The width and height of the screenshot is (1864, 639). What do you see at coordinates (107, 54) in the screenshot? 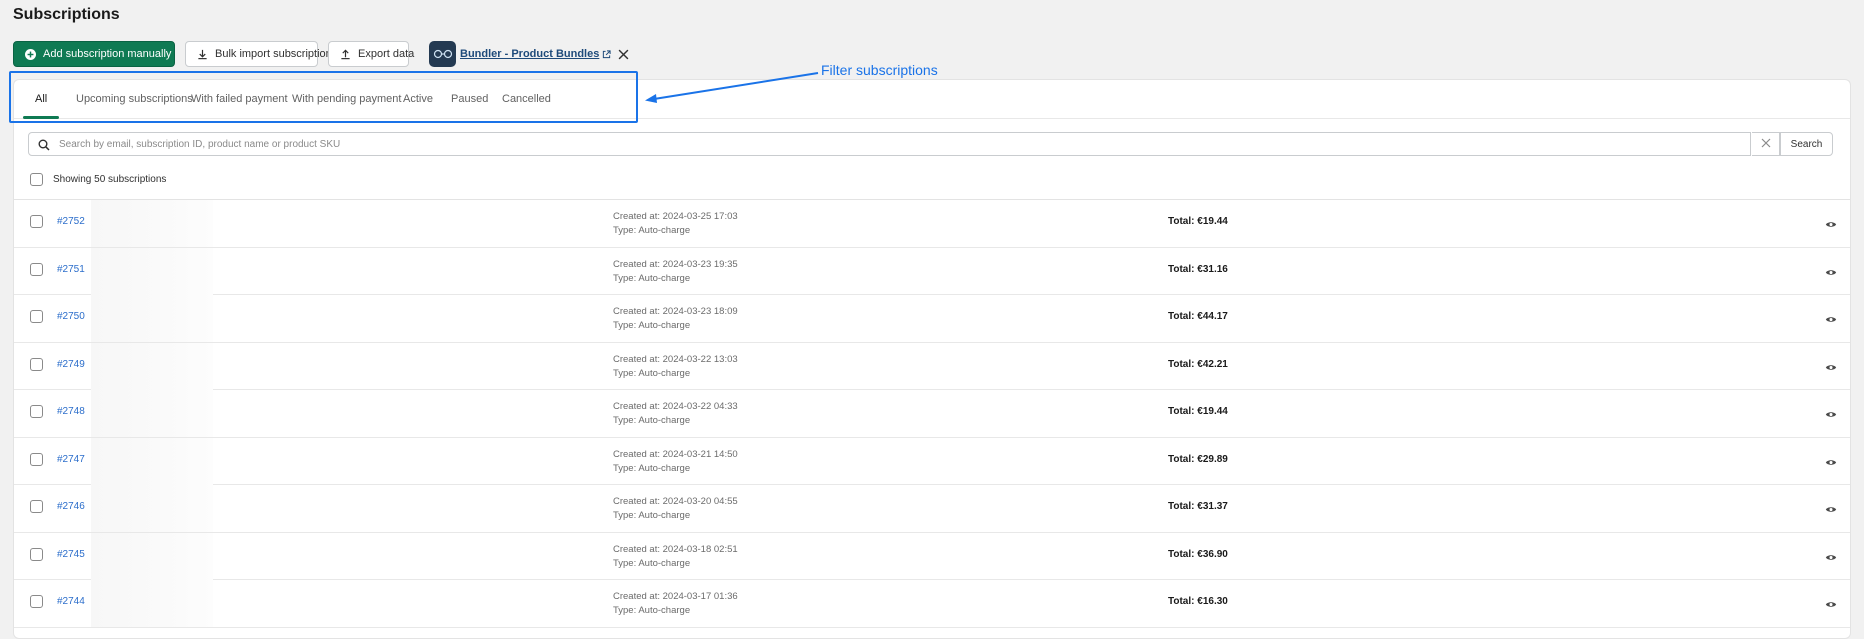
I see `add-subscription-label: Add subscription manually` at bounding box center [107, 54].